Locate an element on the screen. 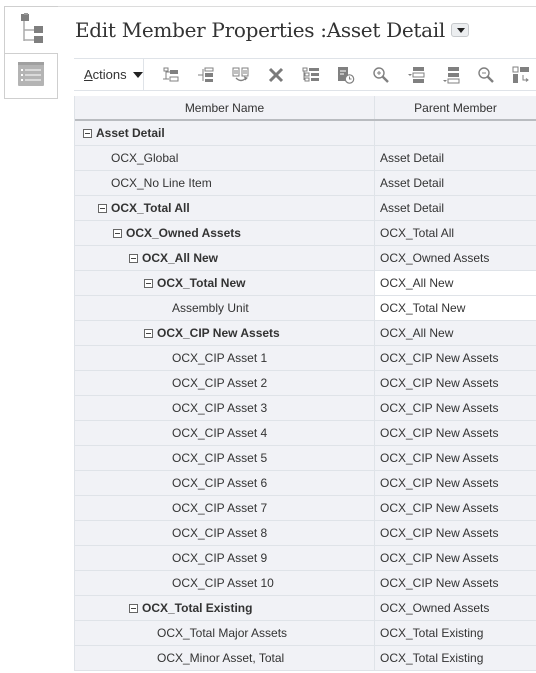  table-row: OCX_CIP Asset 7 OCX_CIP New Assets is located at coordinates (305, 508).